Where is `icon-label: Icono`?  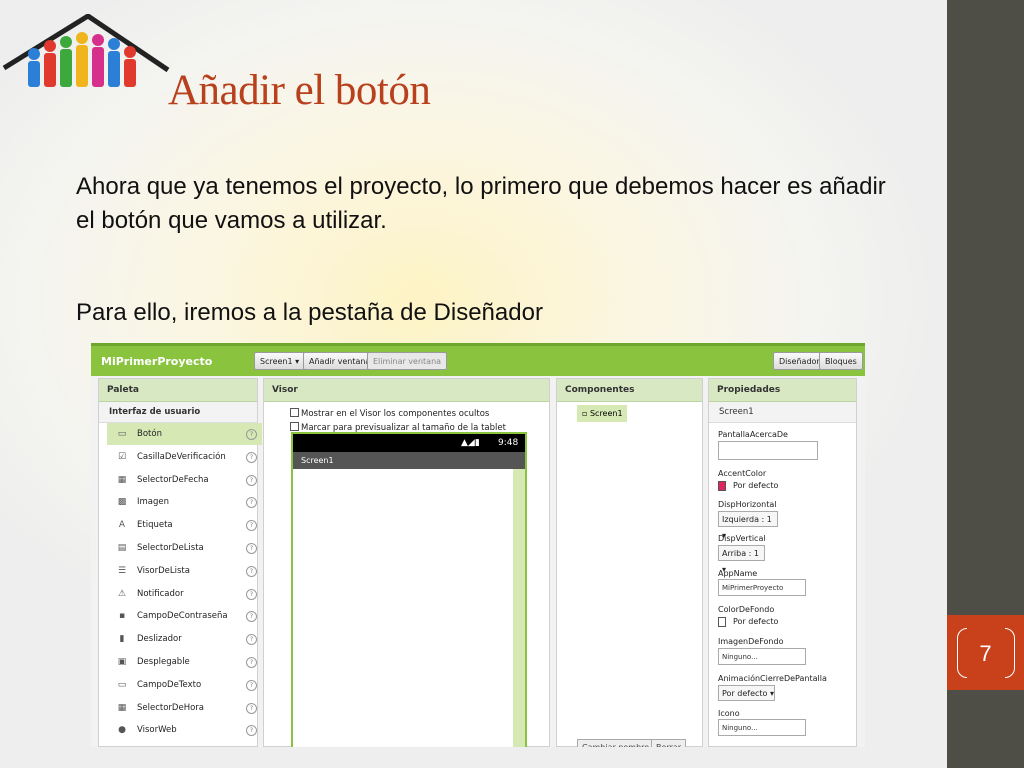 icon-label: Icono is located at coordinates (729, 713).